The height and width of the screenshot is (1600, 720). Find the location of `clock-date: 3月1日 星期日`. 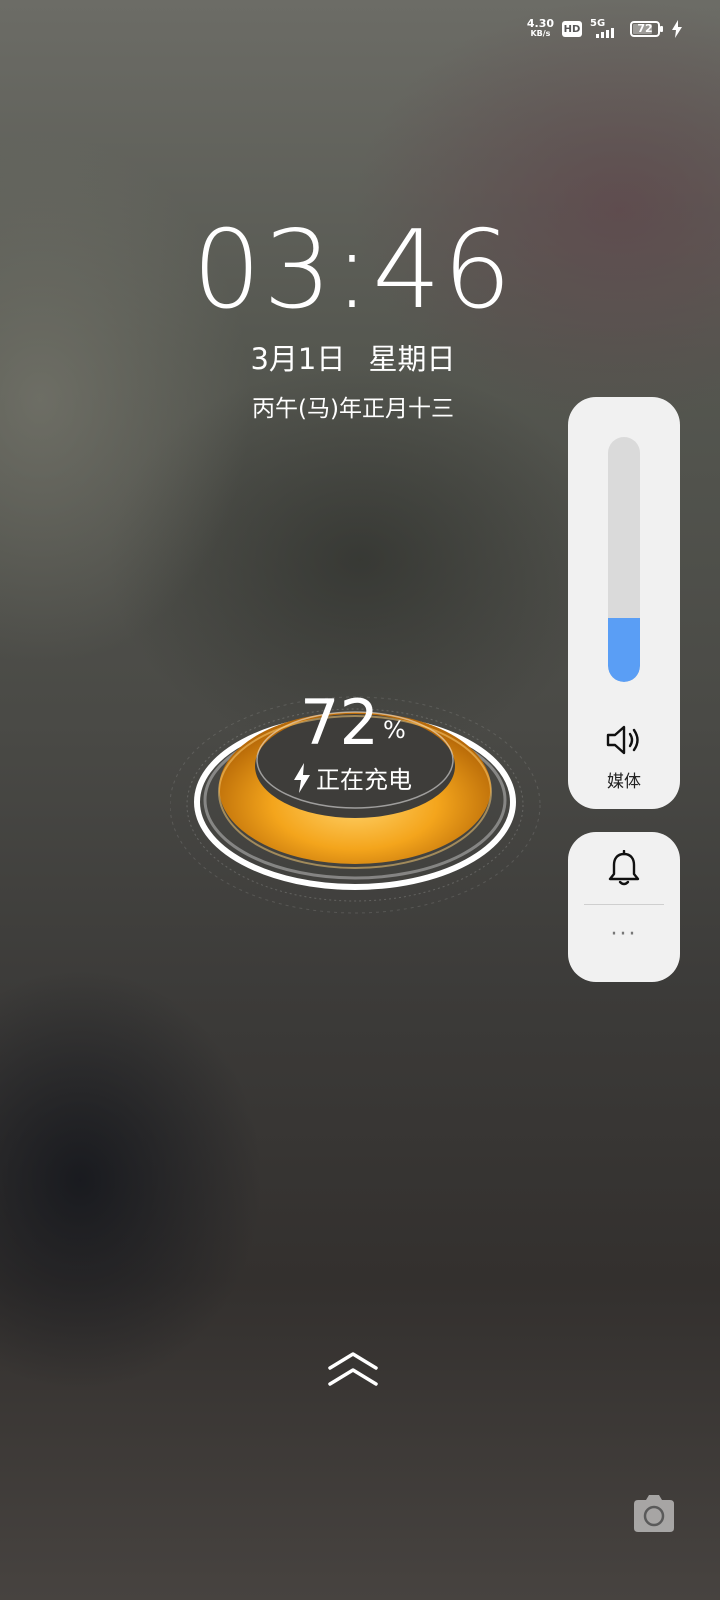

clock-date: 3月1日 星期日 is located at coordinates (353, 359).